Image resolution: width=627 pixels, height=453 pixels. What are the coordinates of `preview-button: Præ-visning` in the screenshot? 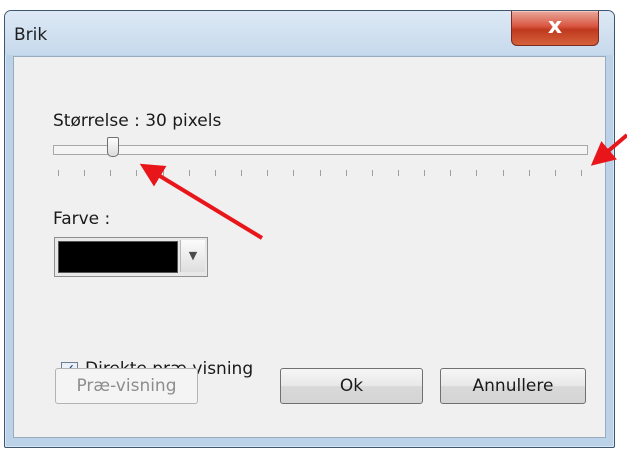 It's located at (126, 386).